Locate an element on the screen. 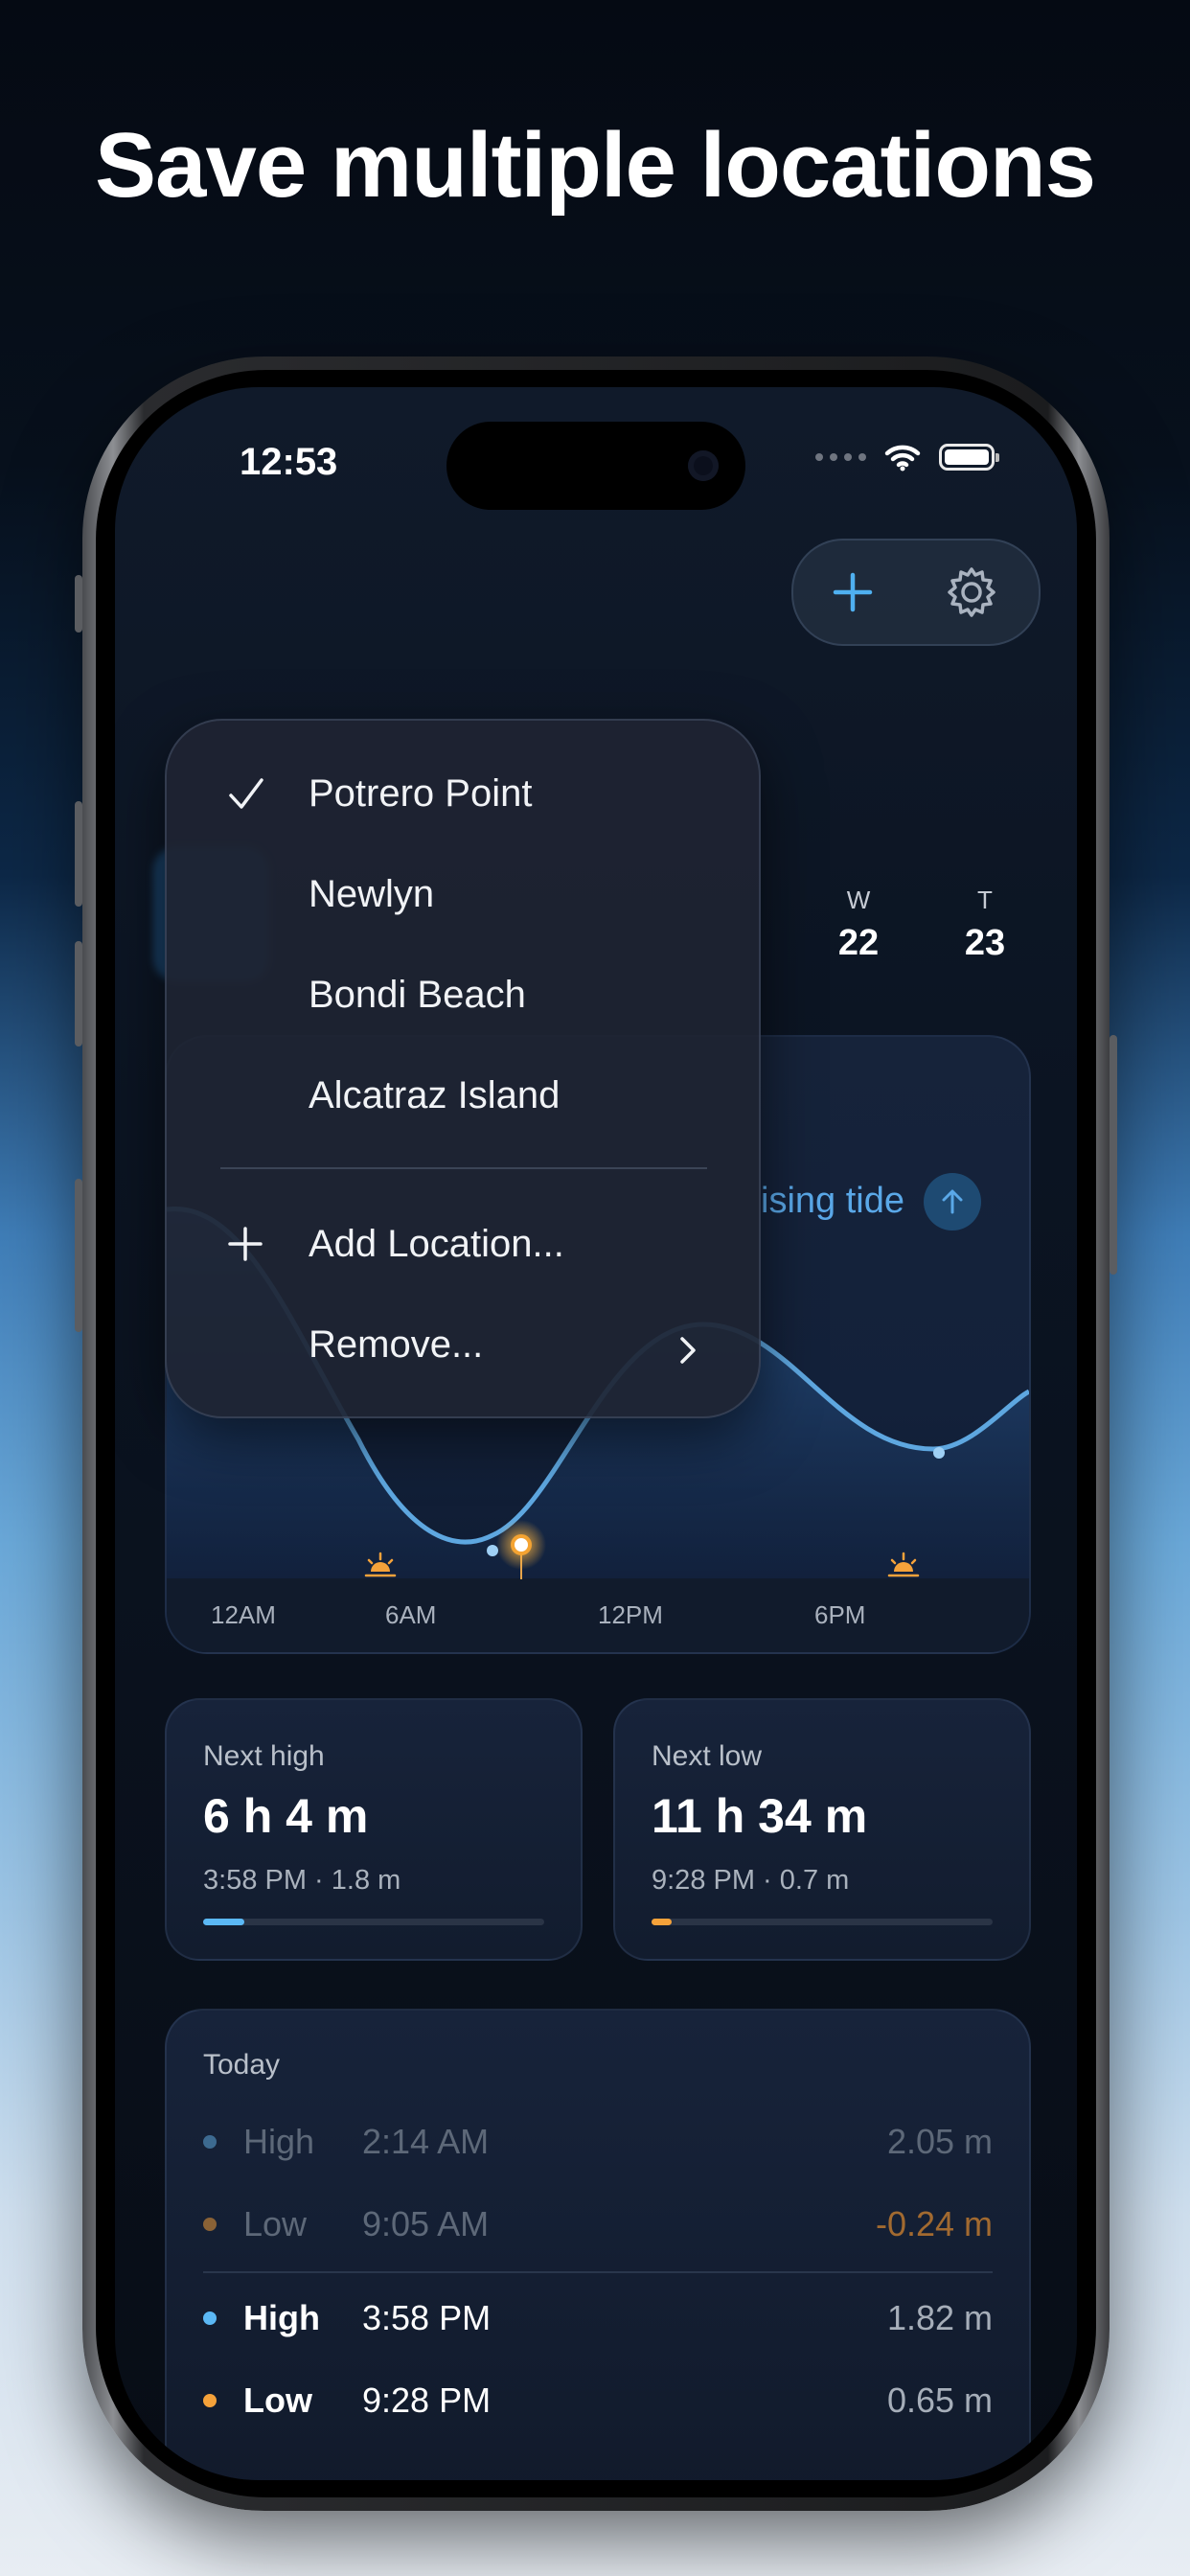  next-low-card: Next low 11 h 34 m 9:28 PM · 0.7 m is located at coordinates (822, 1829).